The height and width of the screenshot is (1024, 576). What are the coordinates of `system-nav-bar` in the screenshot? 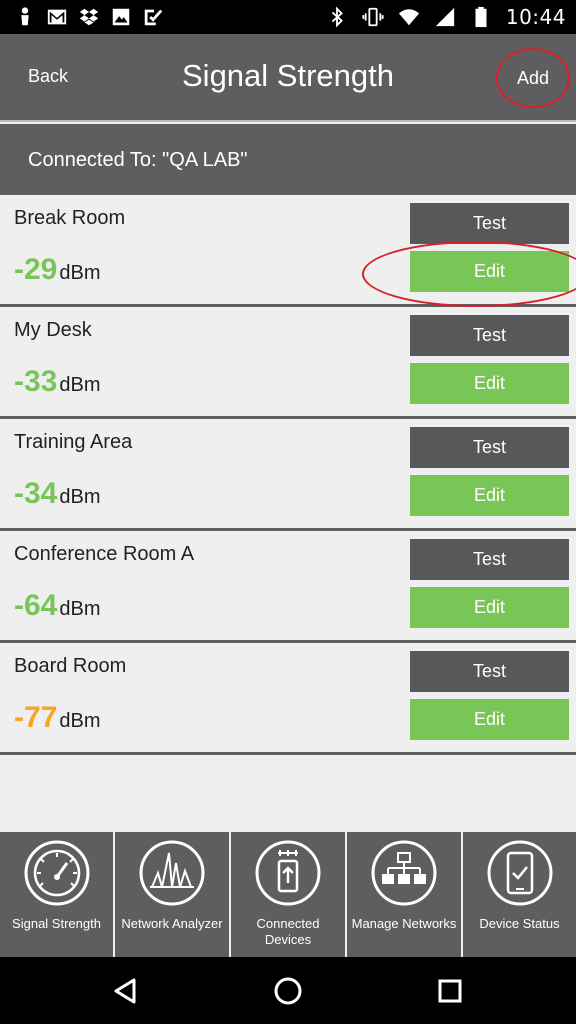 It's located at (288, 990).